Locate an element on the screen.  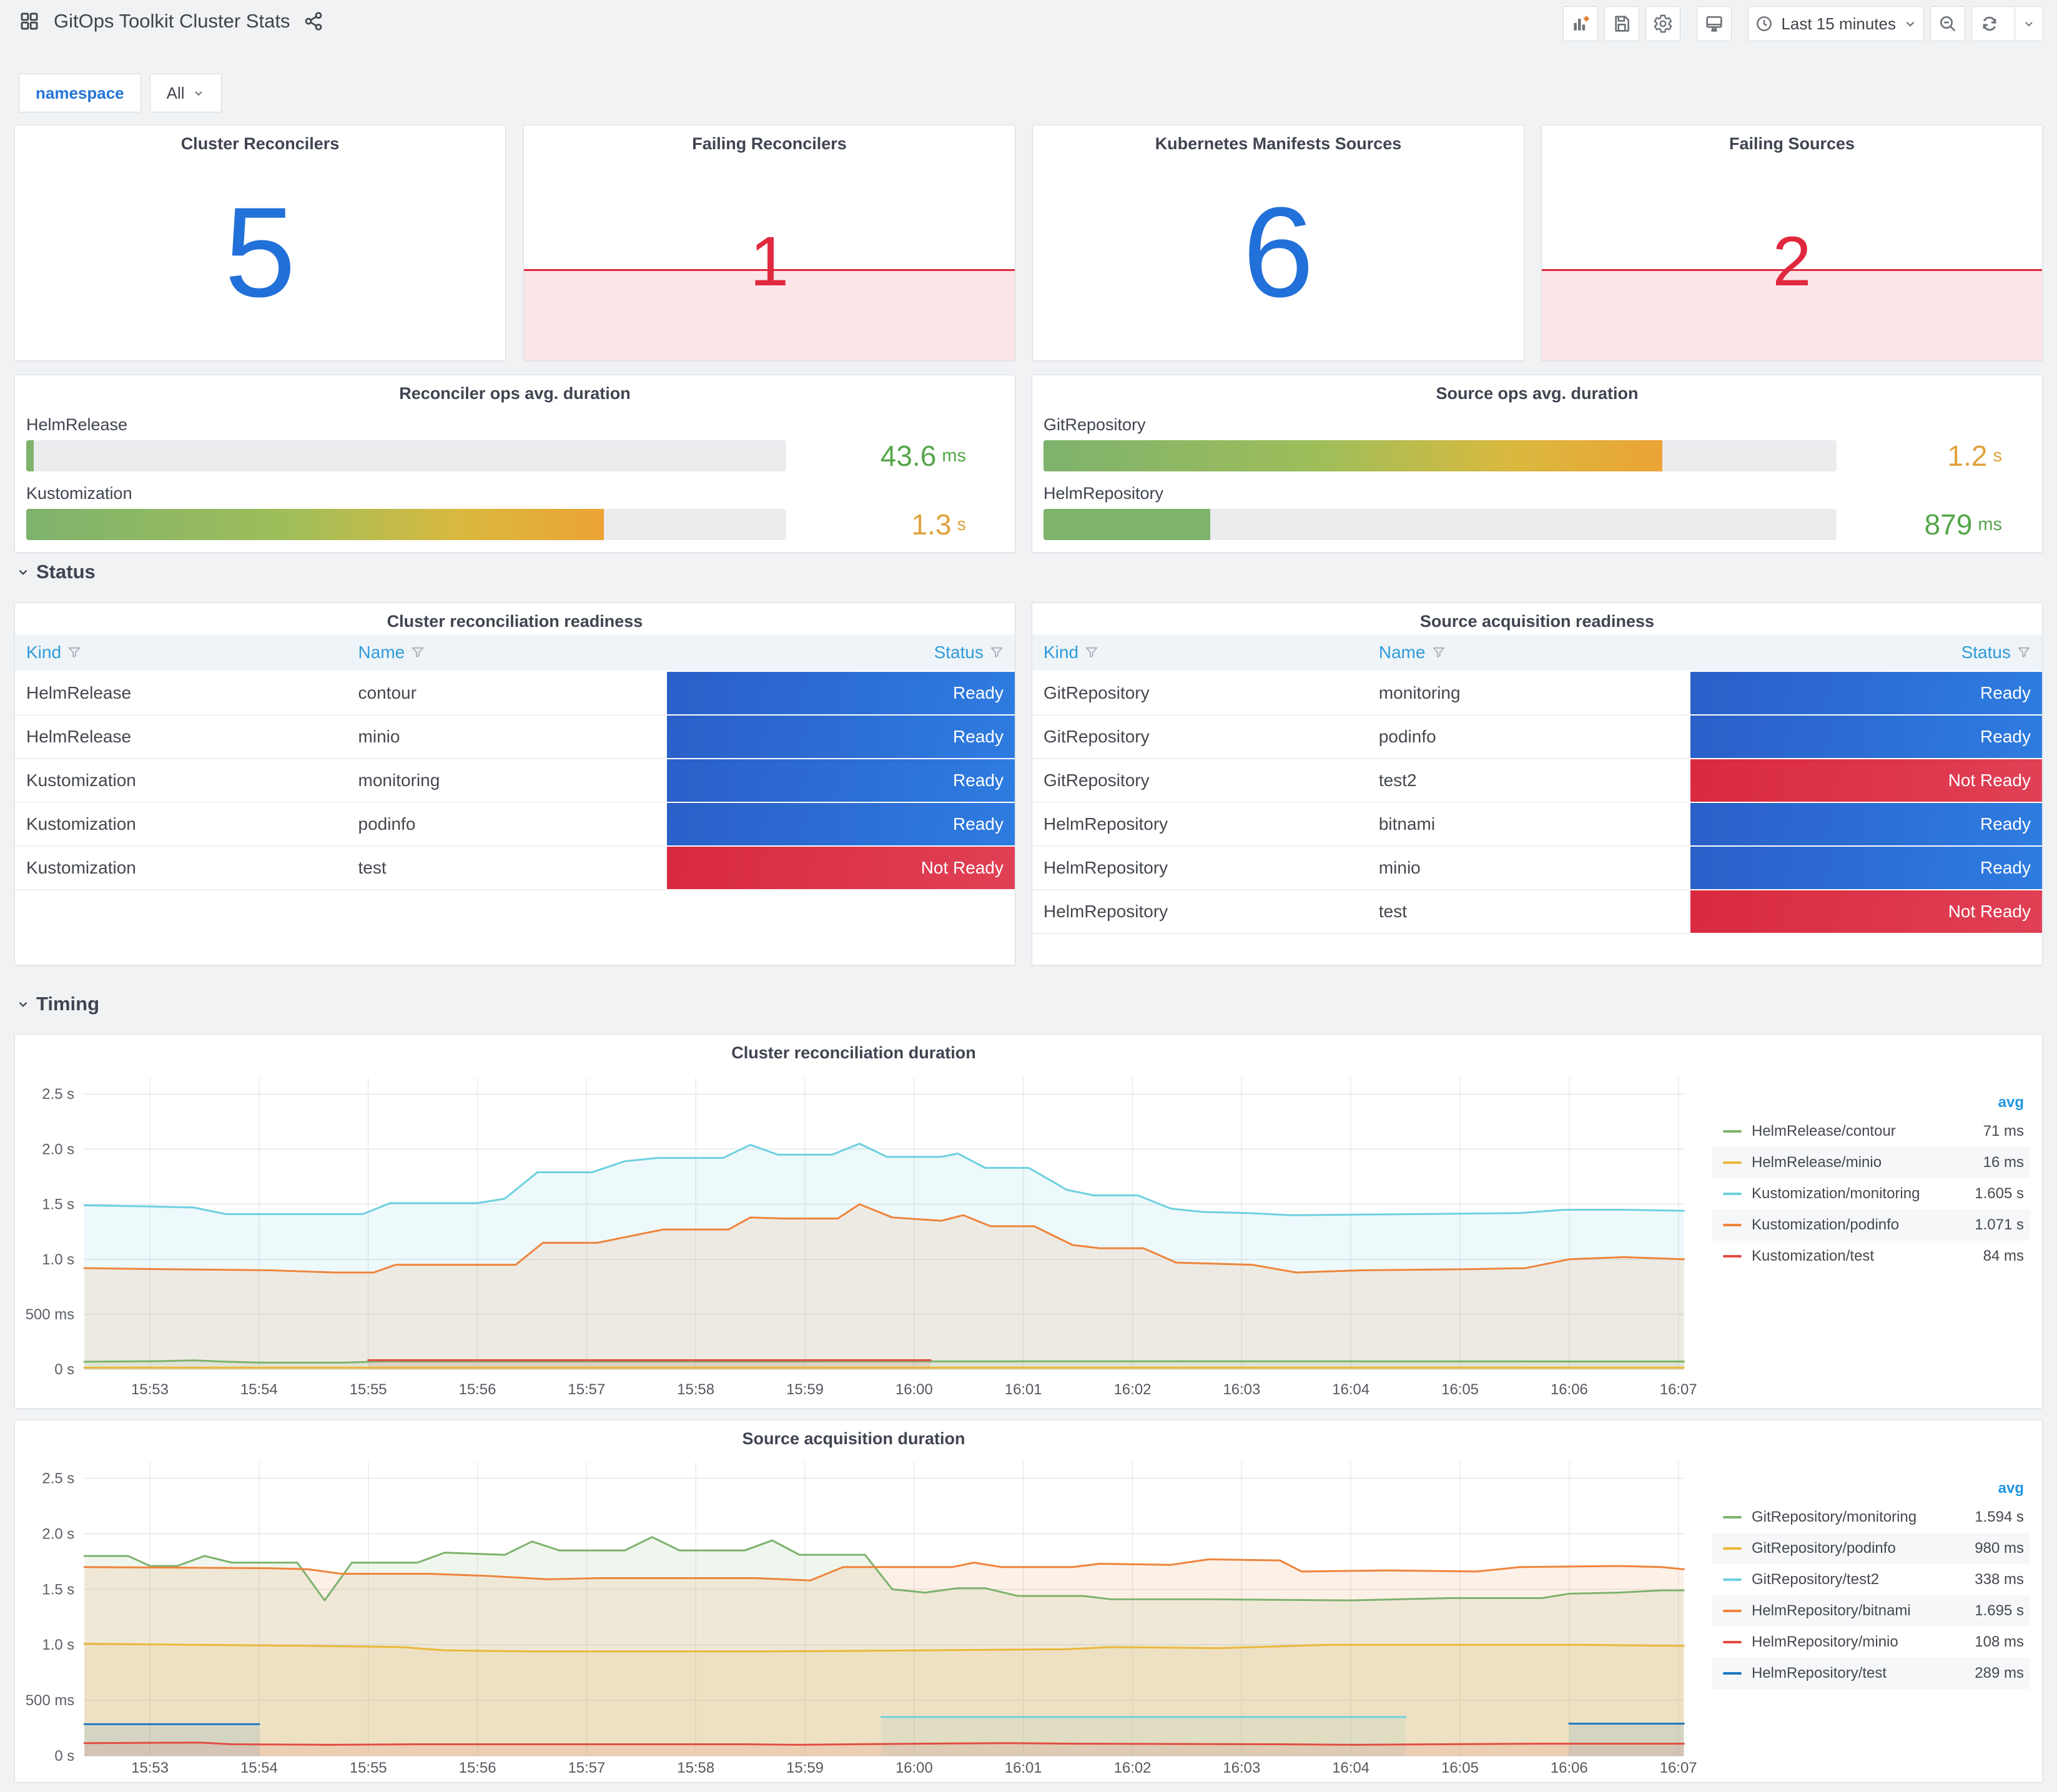
section-status: Status is located at coordinates (56, 572).